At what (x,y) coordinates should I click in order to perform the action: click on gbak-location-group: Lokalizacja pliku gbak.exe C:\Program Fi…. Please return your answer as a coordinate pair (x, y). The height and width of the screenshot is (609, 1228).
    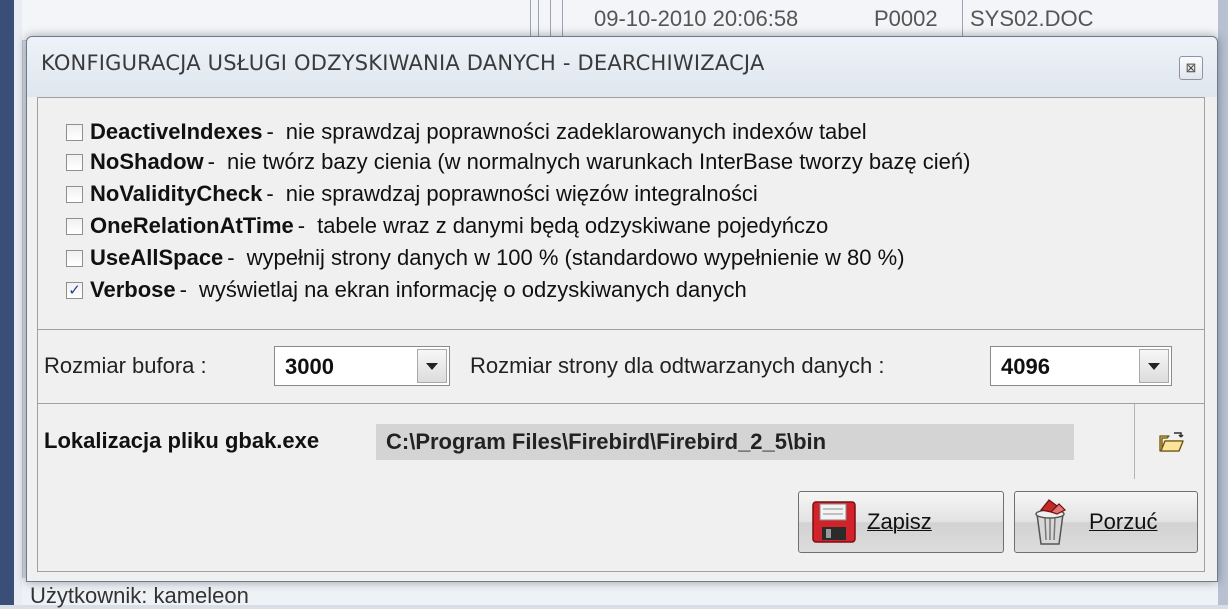
    Looking at the image, I should click on (621, 442).